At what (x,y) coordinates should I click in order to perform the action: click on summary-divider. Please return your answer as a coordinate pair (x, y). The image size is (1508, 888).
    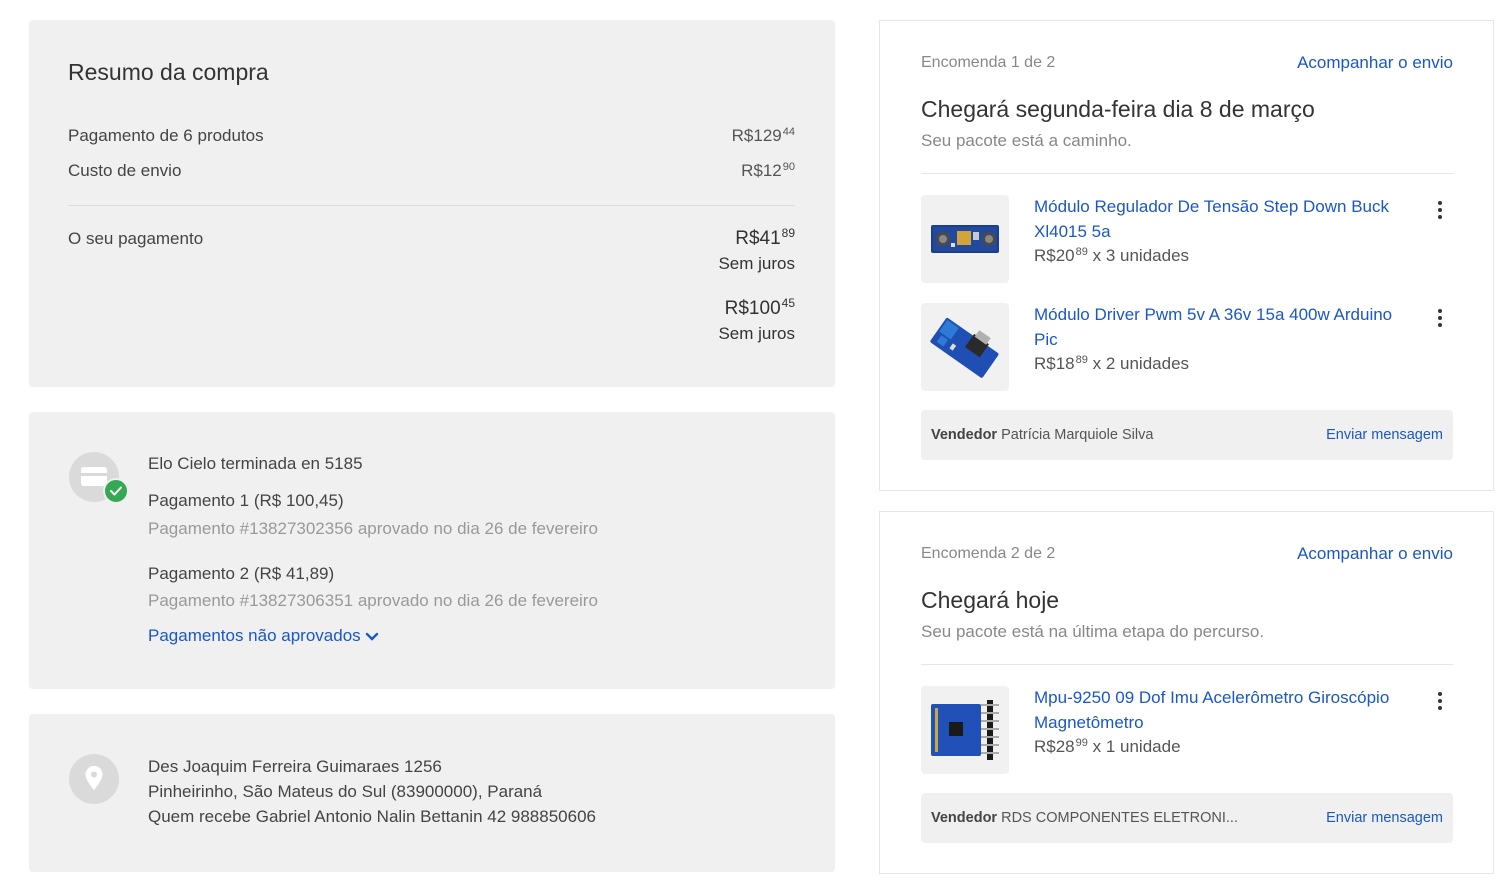
    Looking at the image, I should click on (431, 205).